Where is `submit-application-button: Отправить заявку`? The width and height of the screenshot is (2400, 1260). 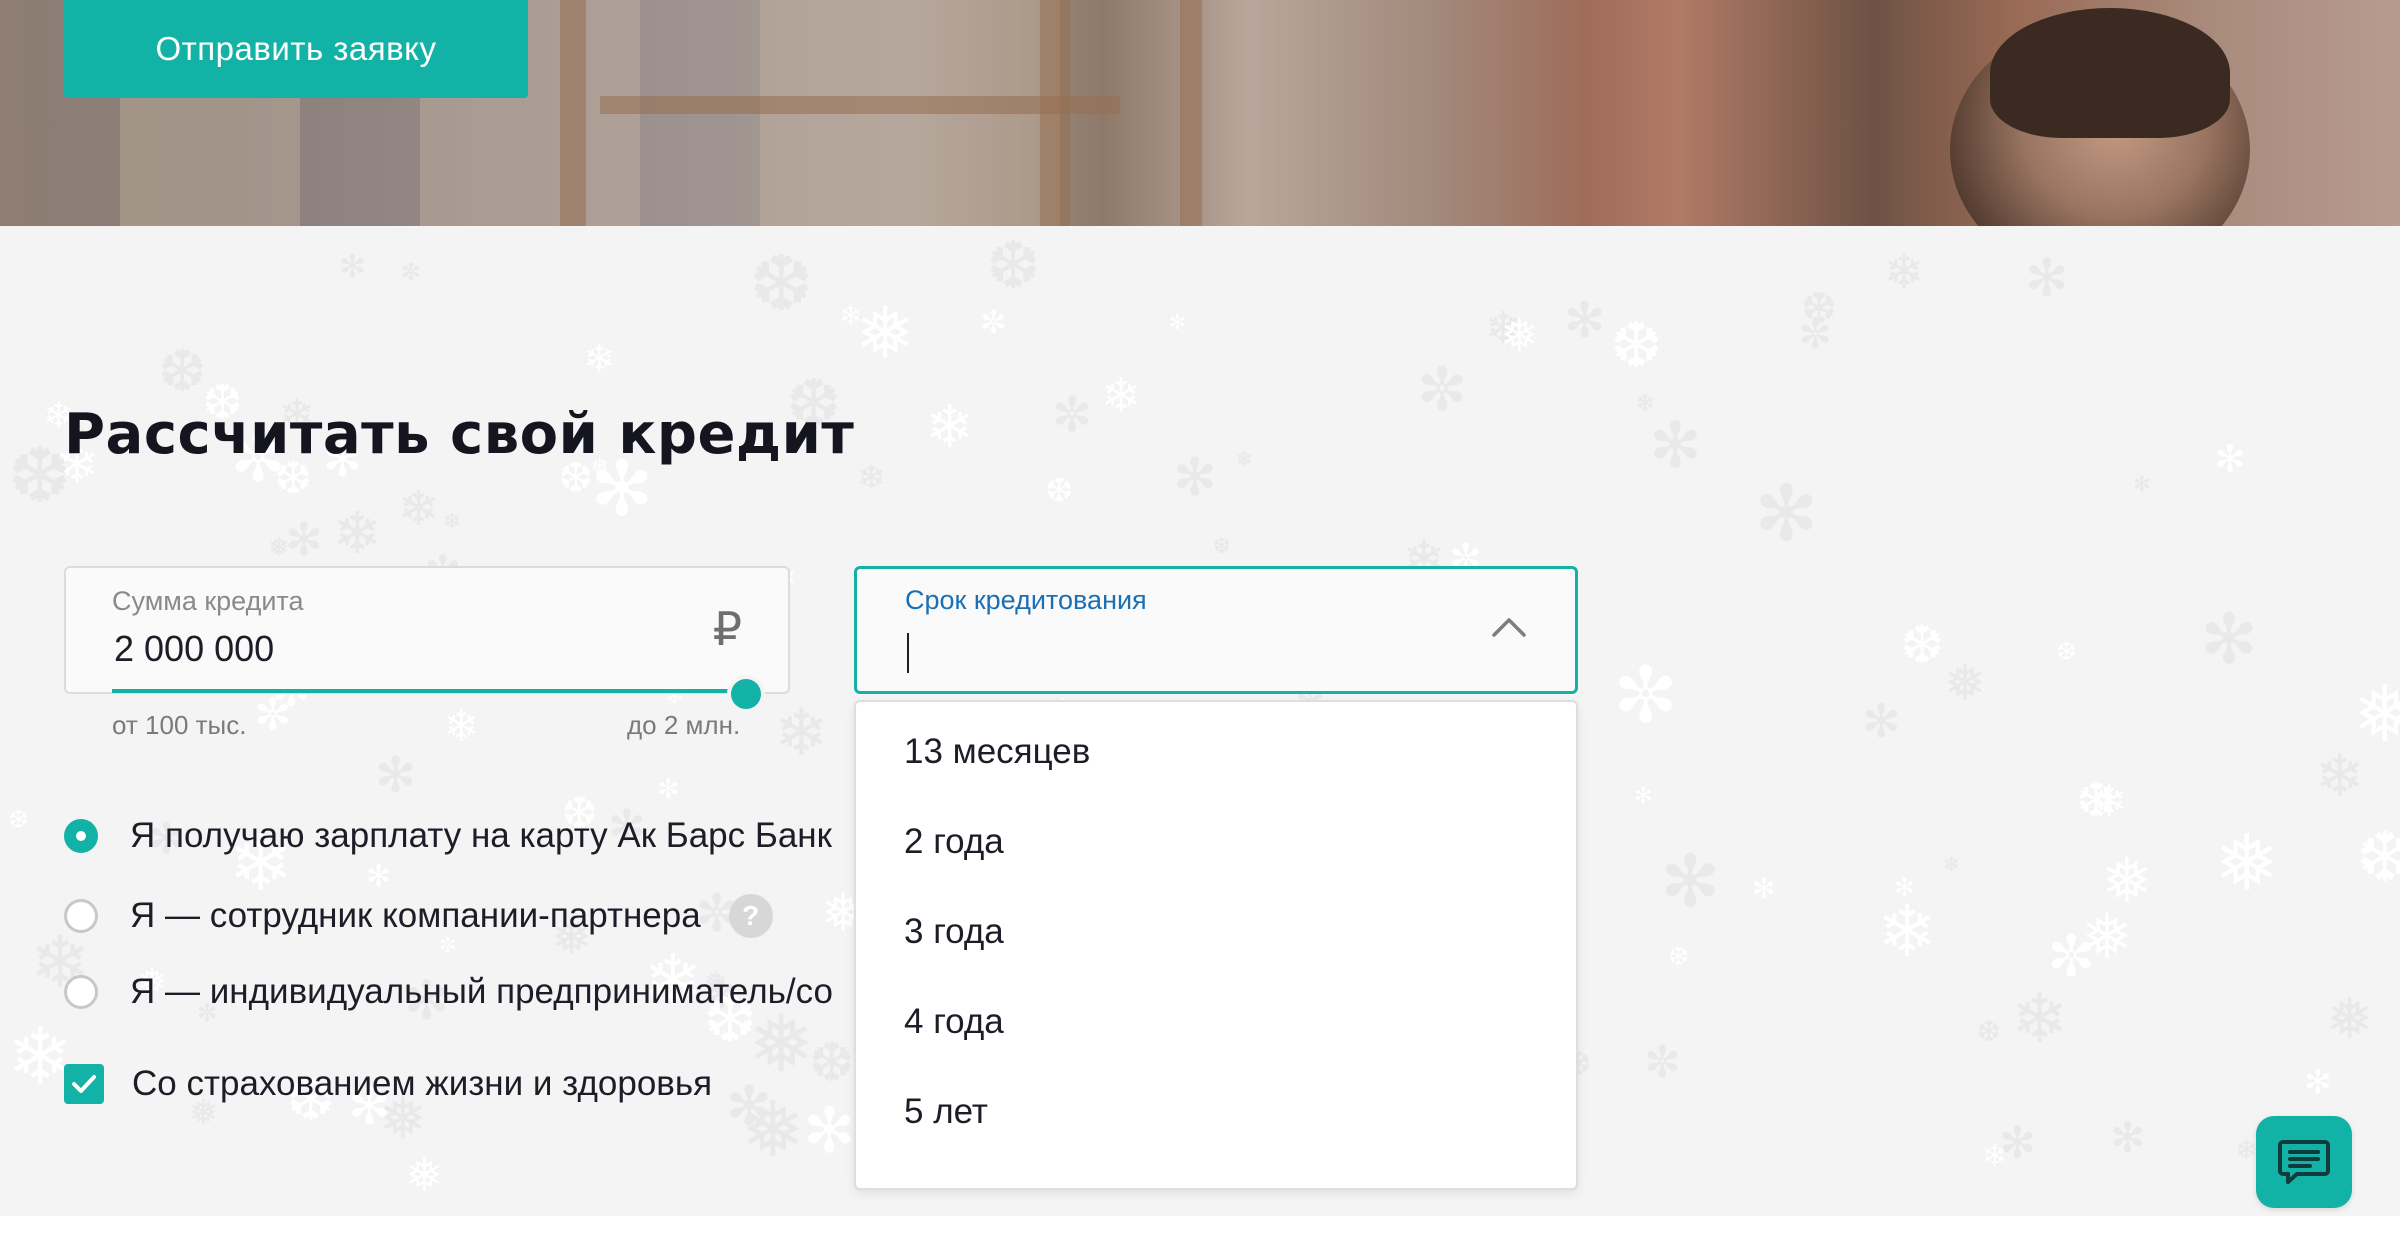 submit-application-button: Отправить заявку is located at coordinates (296, 49).